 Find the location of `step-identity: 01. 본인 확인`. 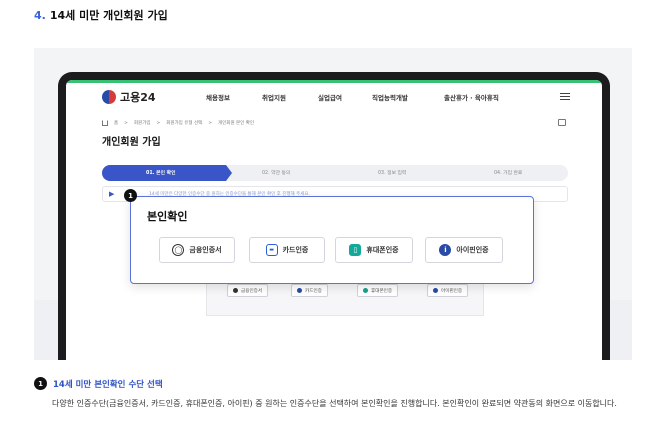

step-identity: 01. 본인 확인 is located at coordinates (161, 173).